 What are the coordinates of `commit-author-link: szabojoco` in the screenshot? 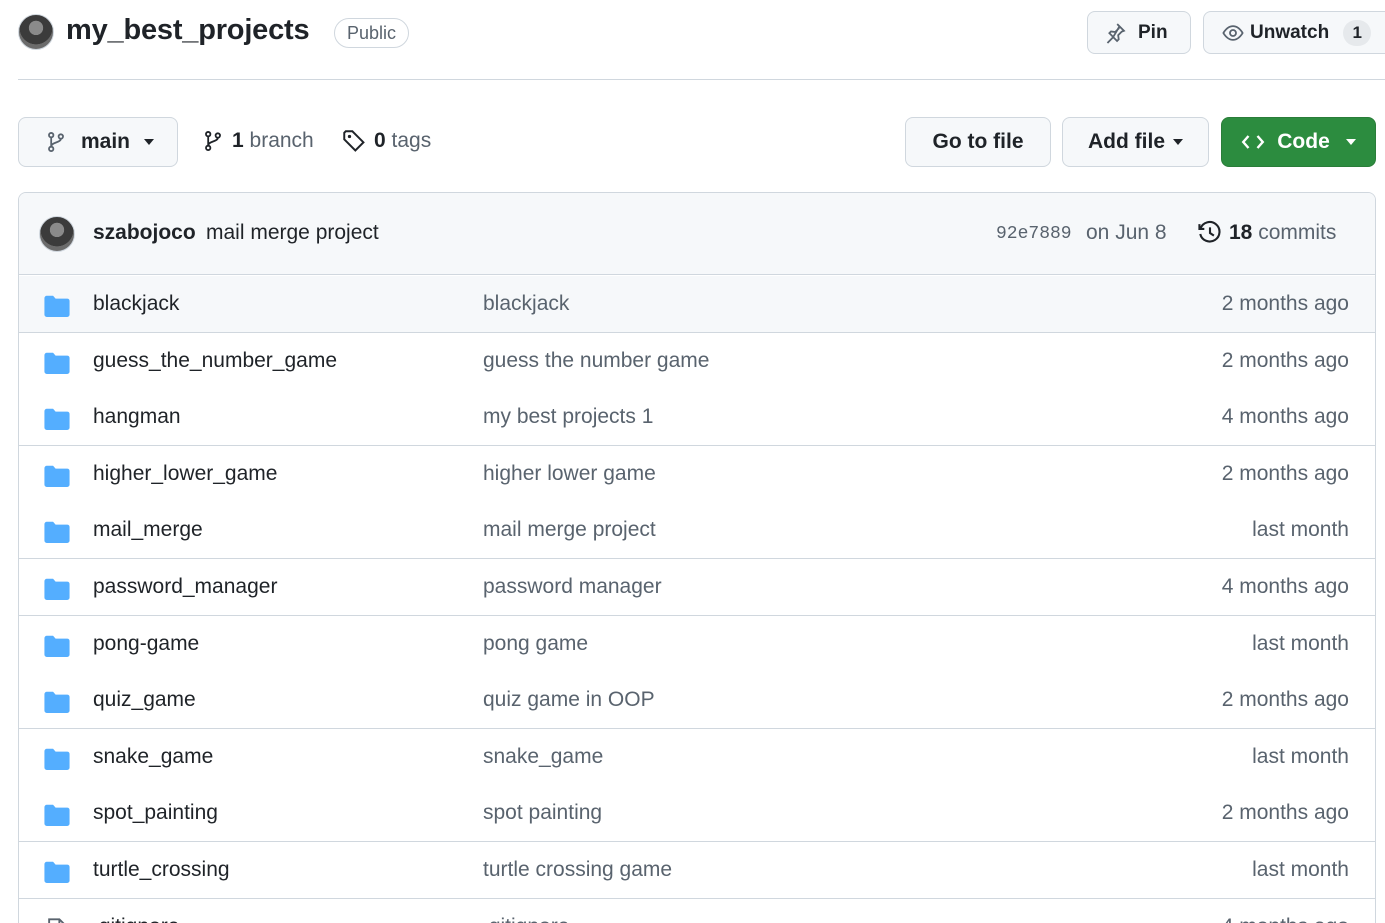 It's located at (144, 233).